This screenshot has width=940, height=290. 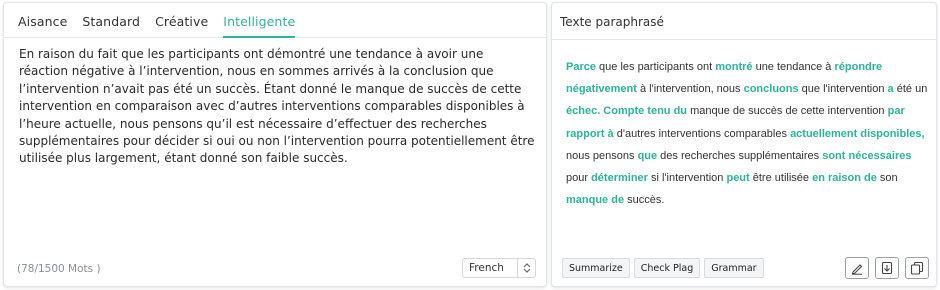 What do you see at coordinates (857, 134) in the screenshot?
I see `changed-word: actuellement disponibles,` at bounding box center [857, 134].